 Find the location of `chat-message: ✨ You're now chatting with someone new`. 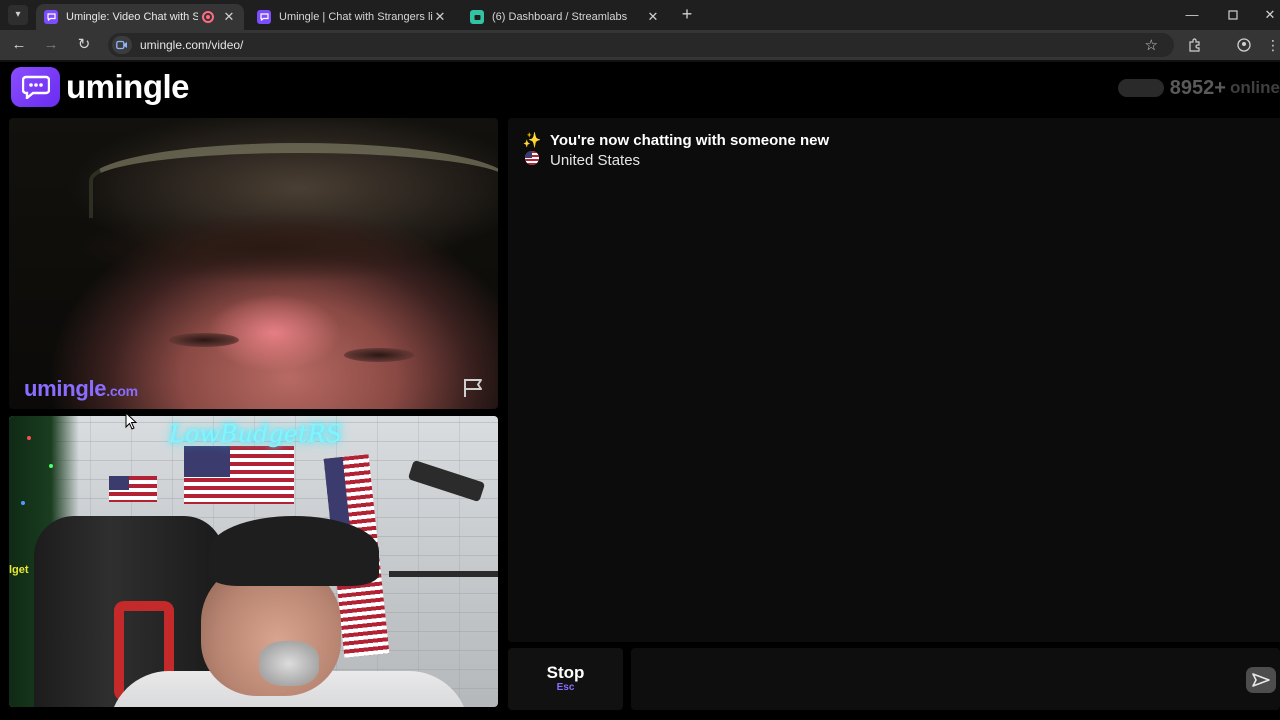

chat-message: ✨ You're now chatting with someone new is located at coordinates (676, 140).